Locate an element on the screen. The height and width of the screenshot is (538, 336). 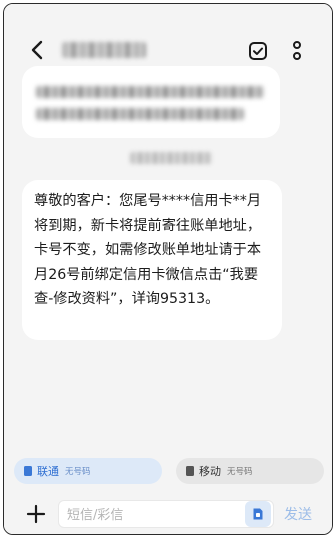
more-options-button is located at coordinates (297, 51).